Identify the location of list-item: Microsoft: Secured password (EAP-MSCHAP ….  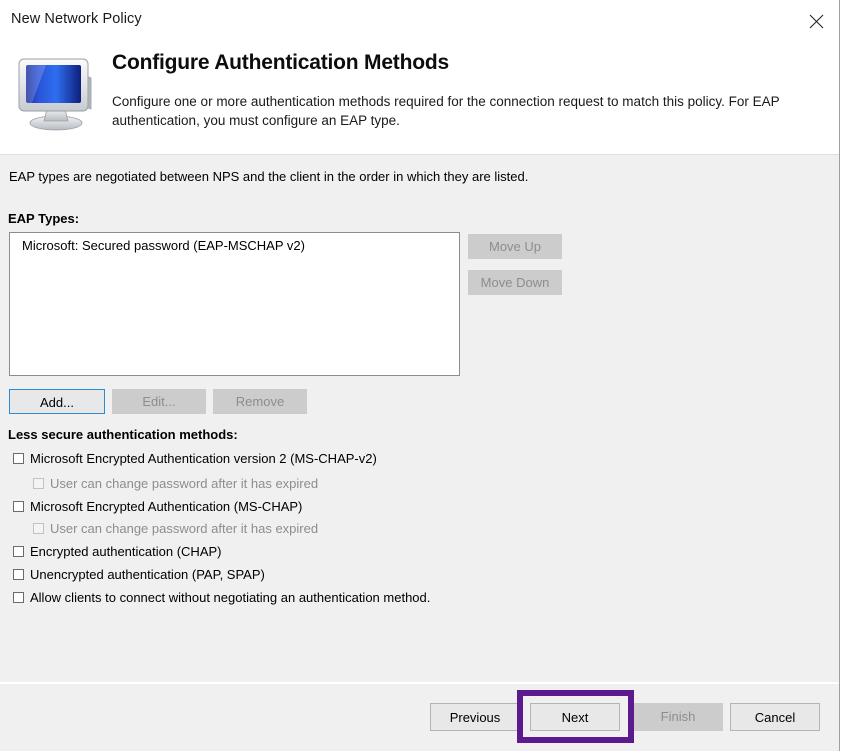
(234, 243).